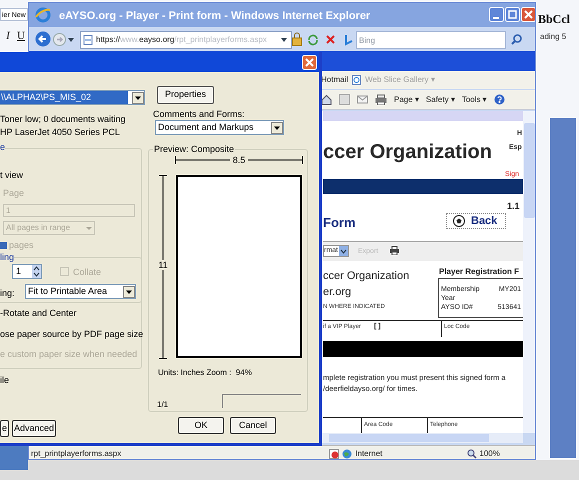  Describe the element at coordinates (72, 313) in the screenshot. I see `option-label: -Rotate and Center` at that location.